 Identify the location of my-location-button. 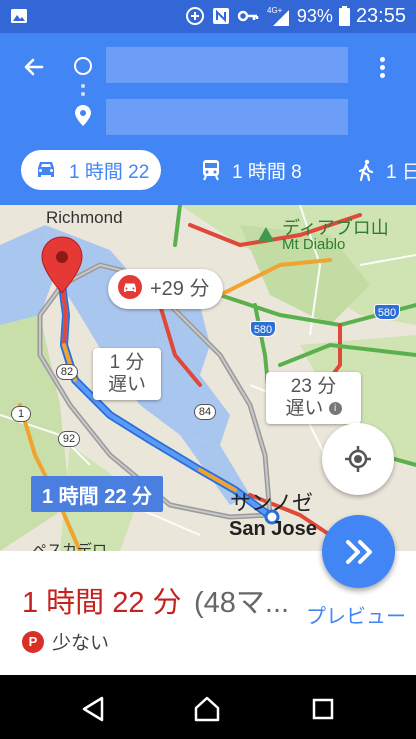
(358, 459).